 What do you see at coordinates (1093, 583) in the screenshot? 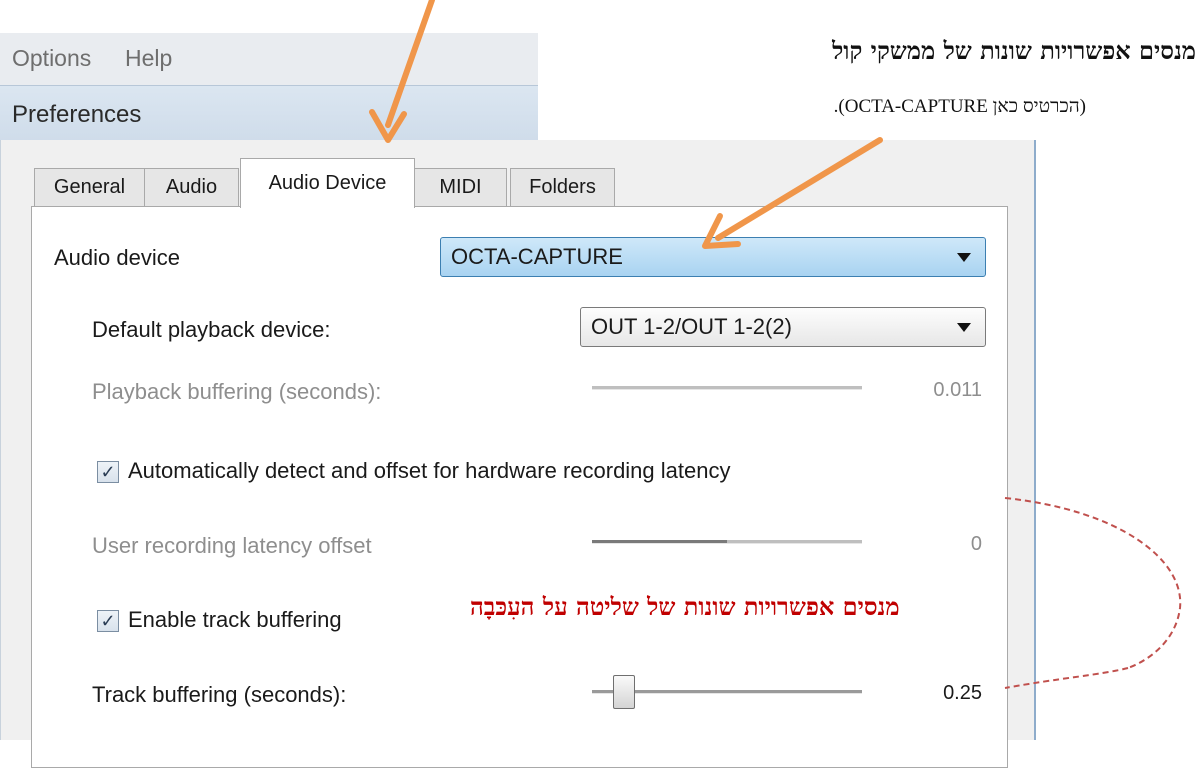
I see `dashed-callout-upper` at bounding box center [1093, 583].